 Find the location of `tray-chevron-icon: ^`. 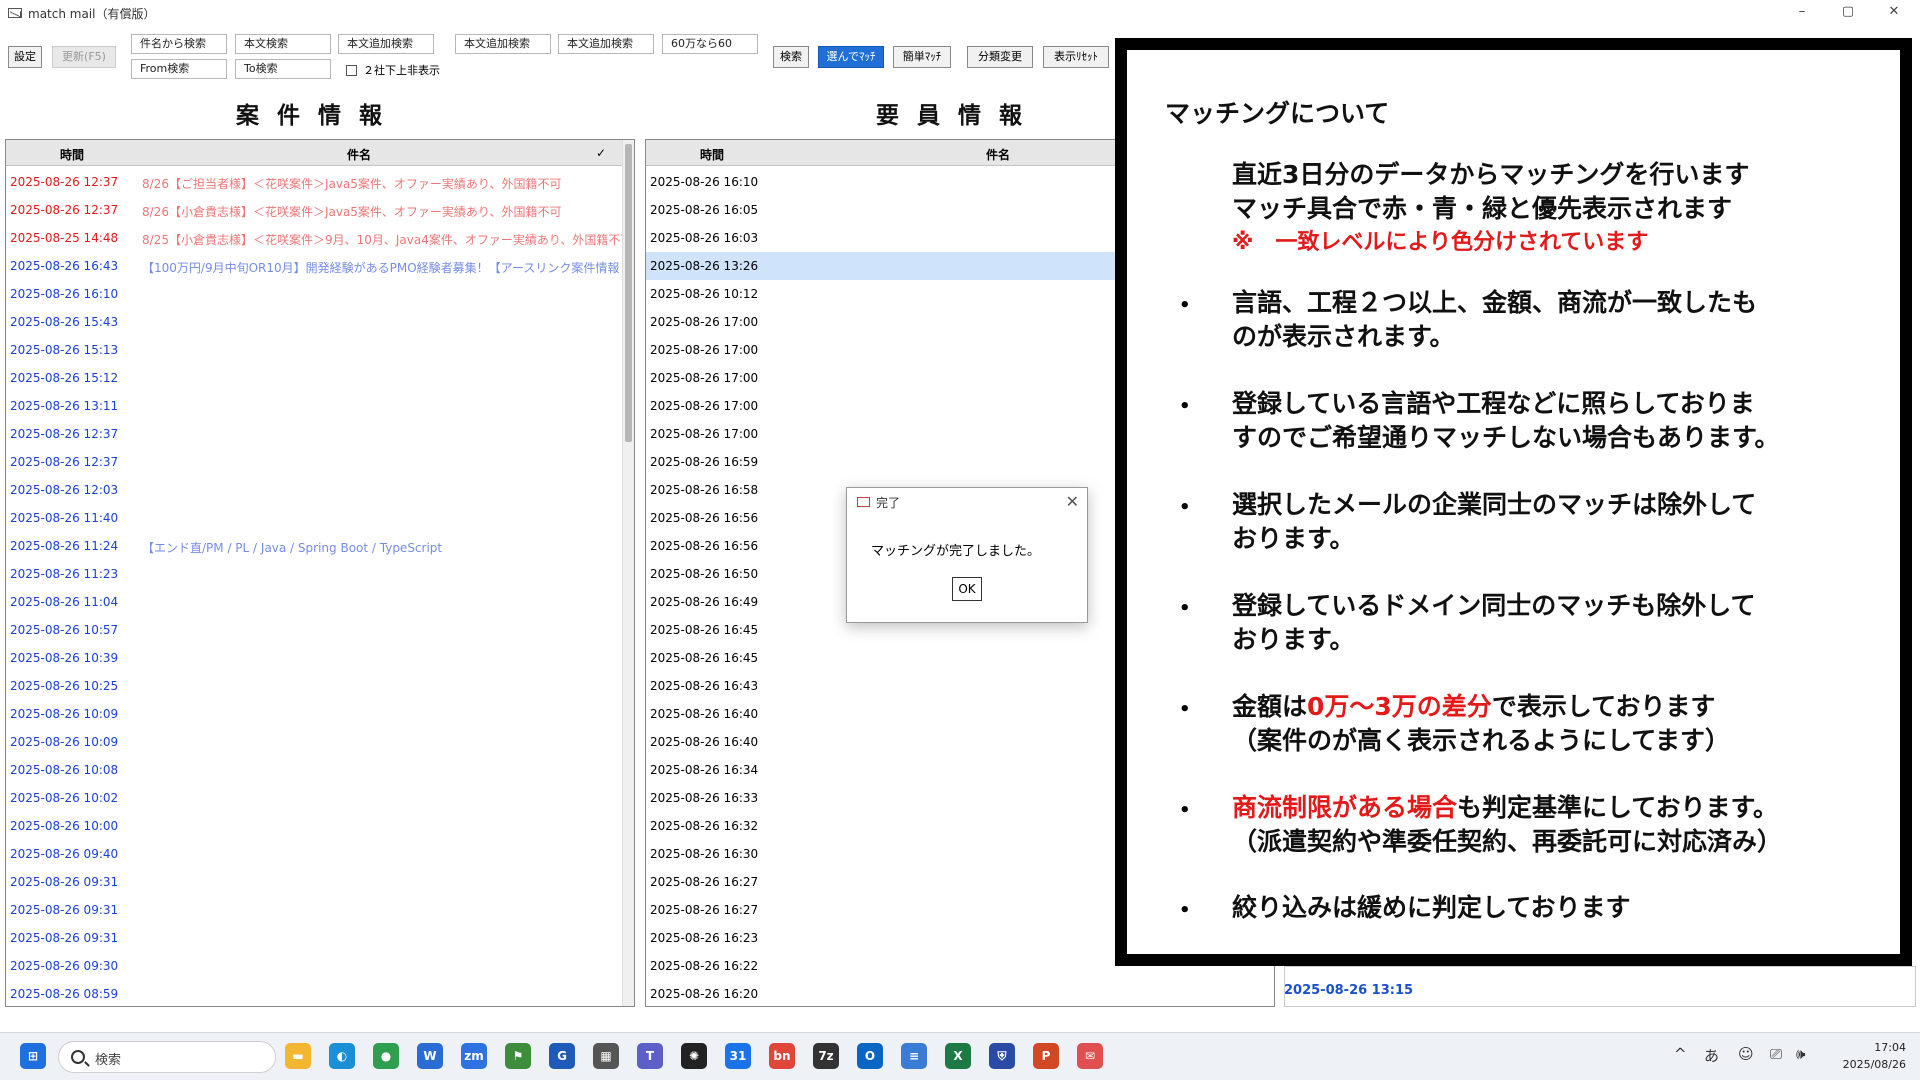

tray-chevron-icon: ^ is located at coordinates (1680, 1054).